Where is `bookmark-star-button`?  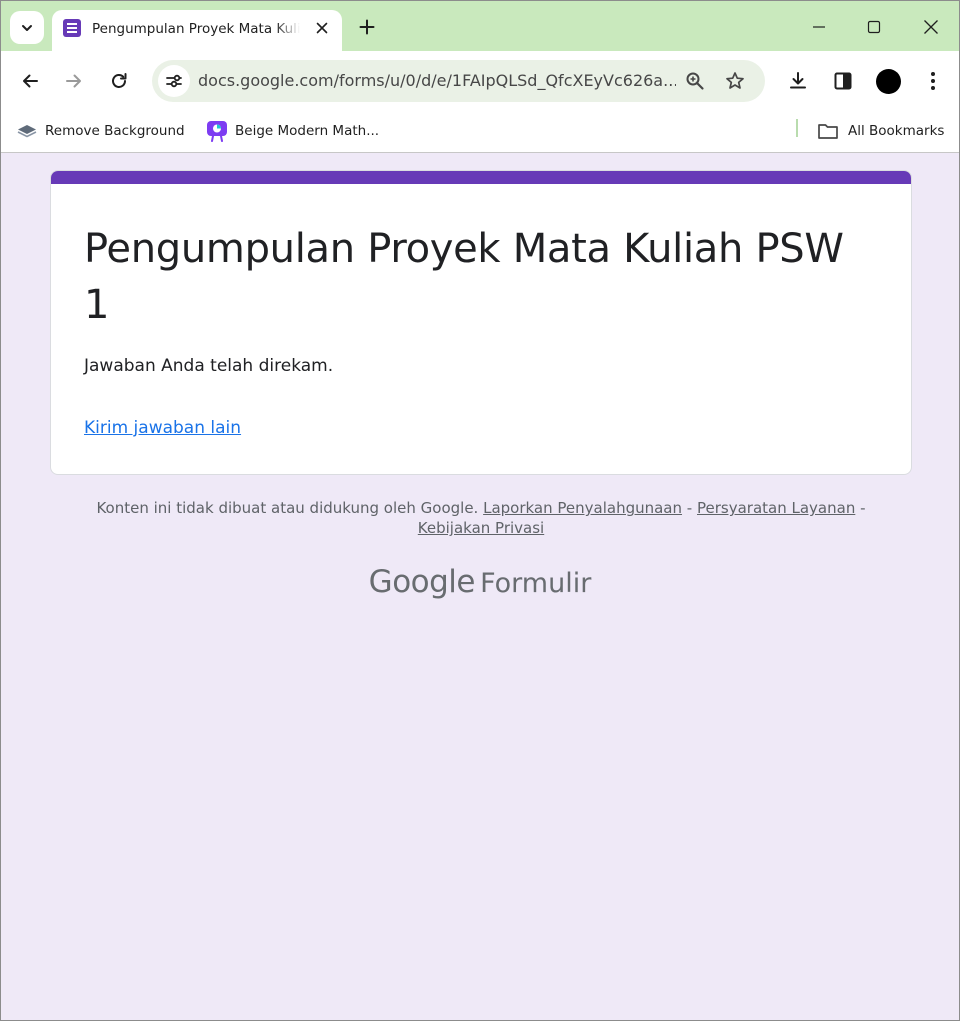
bookmark-star-button is located at coordinates (735, 81).